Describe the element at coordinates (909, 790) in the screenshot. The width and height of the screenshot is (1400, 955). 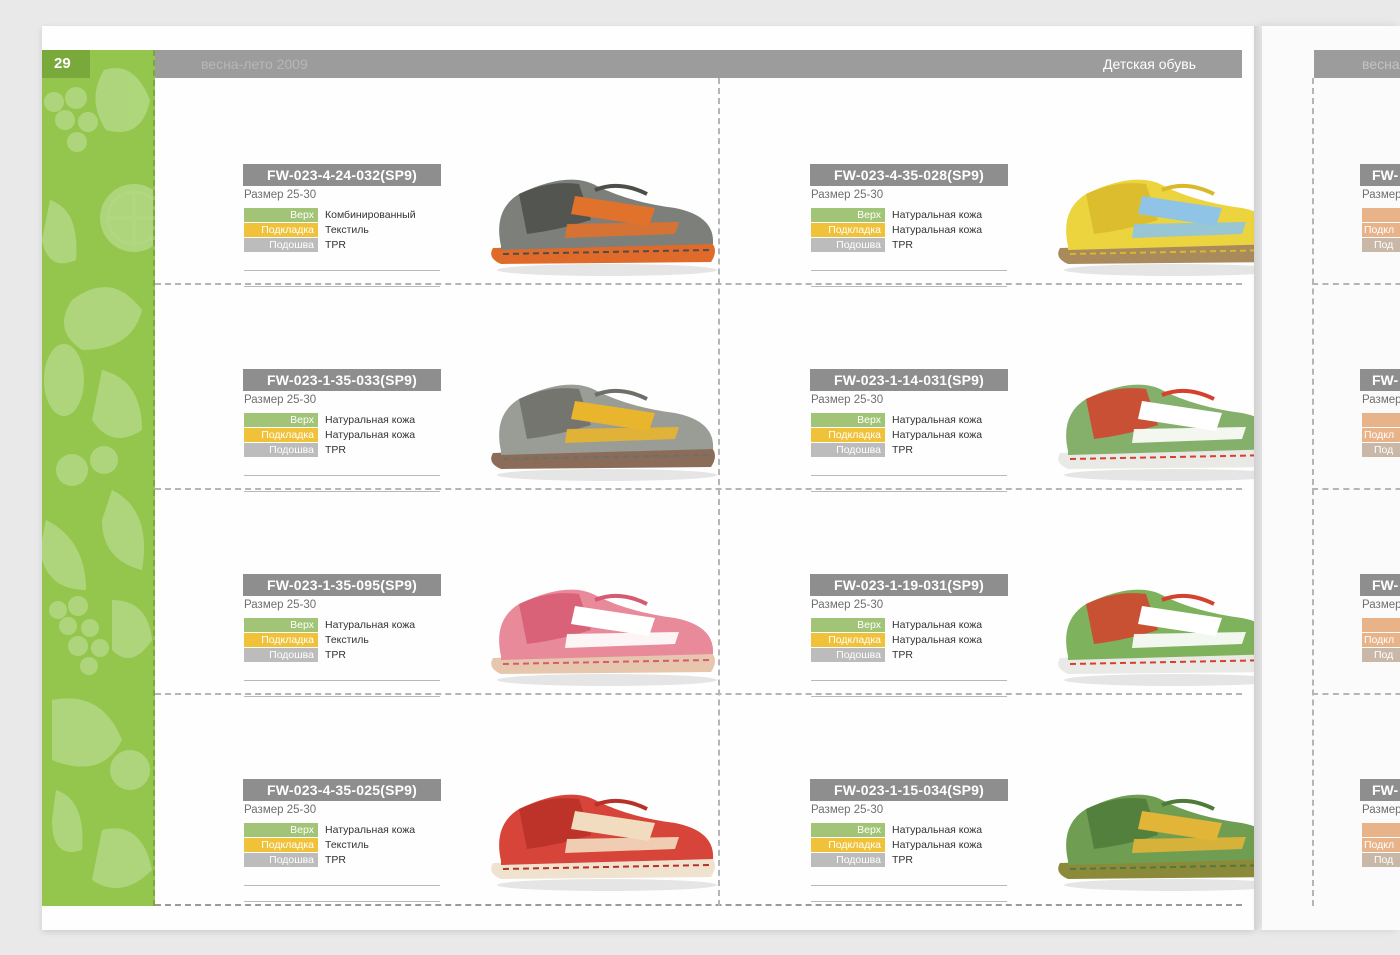
I see `product-code: FW-023-1-15-034(SP9)` at that location.